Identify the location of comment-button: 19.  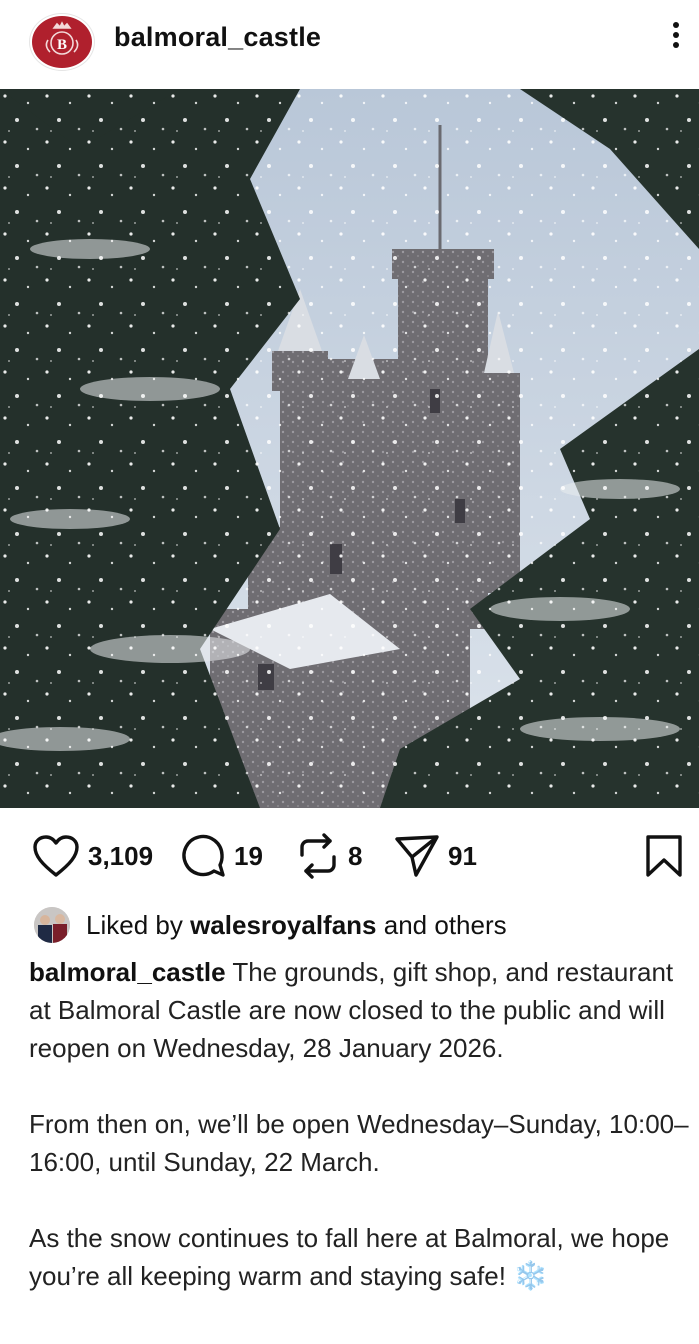
(221, 856).